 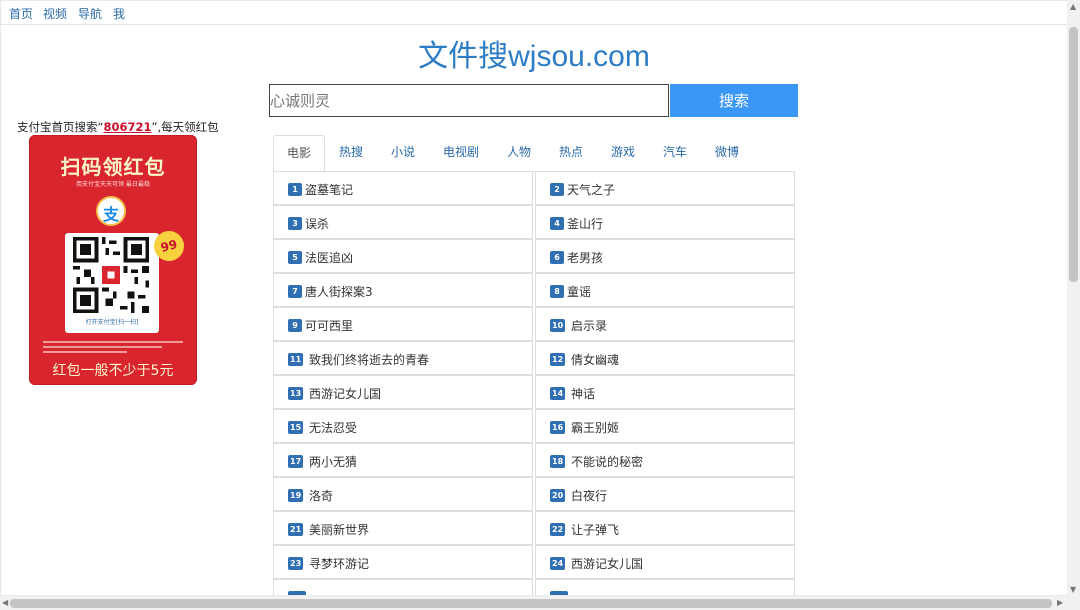 I want to click on tab-games: 游戏, so click(x=623, y=152).